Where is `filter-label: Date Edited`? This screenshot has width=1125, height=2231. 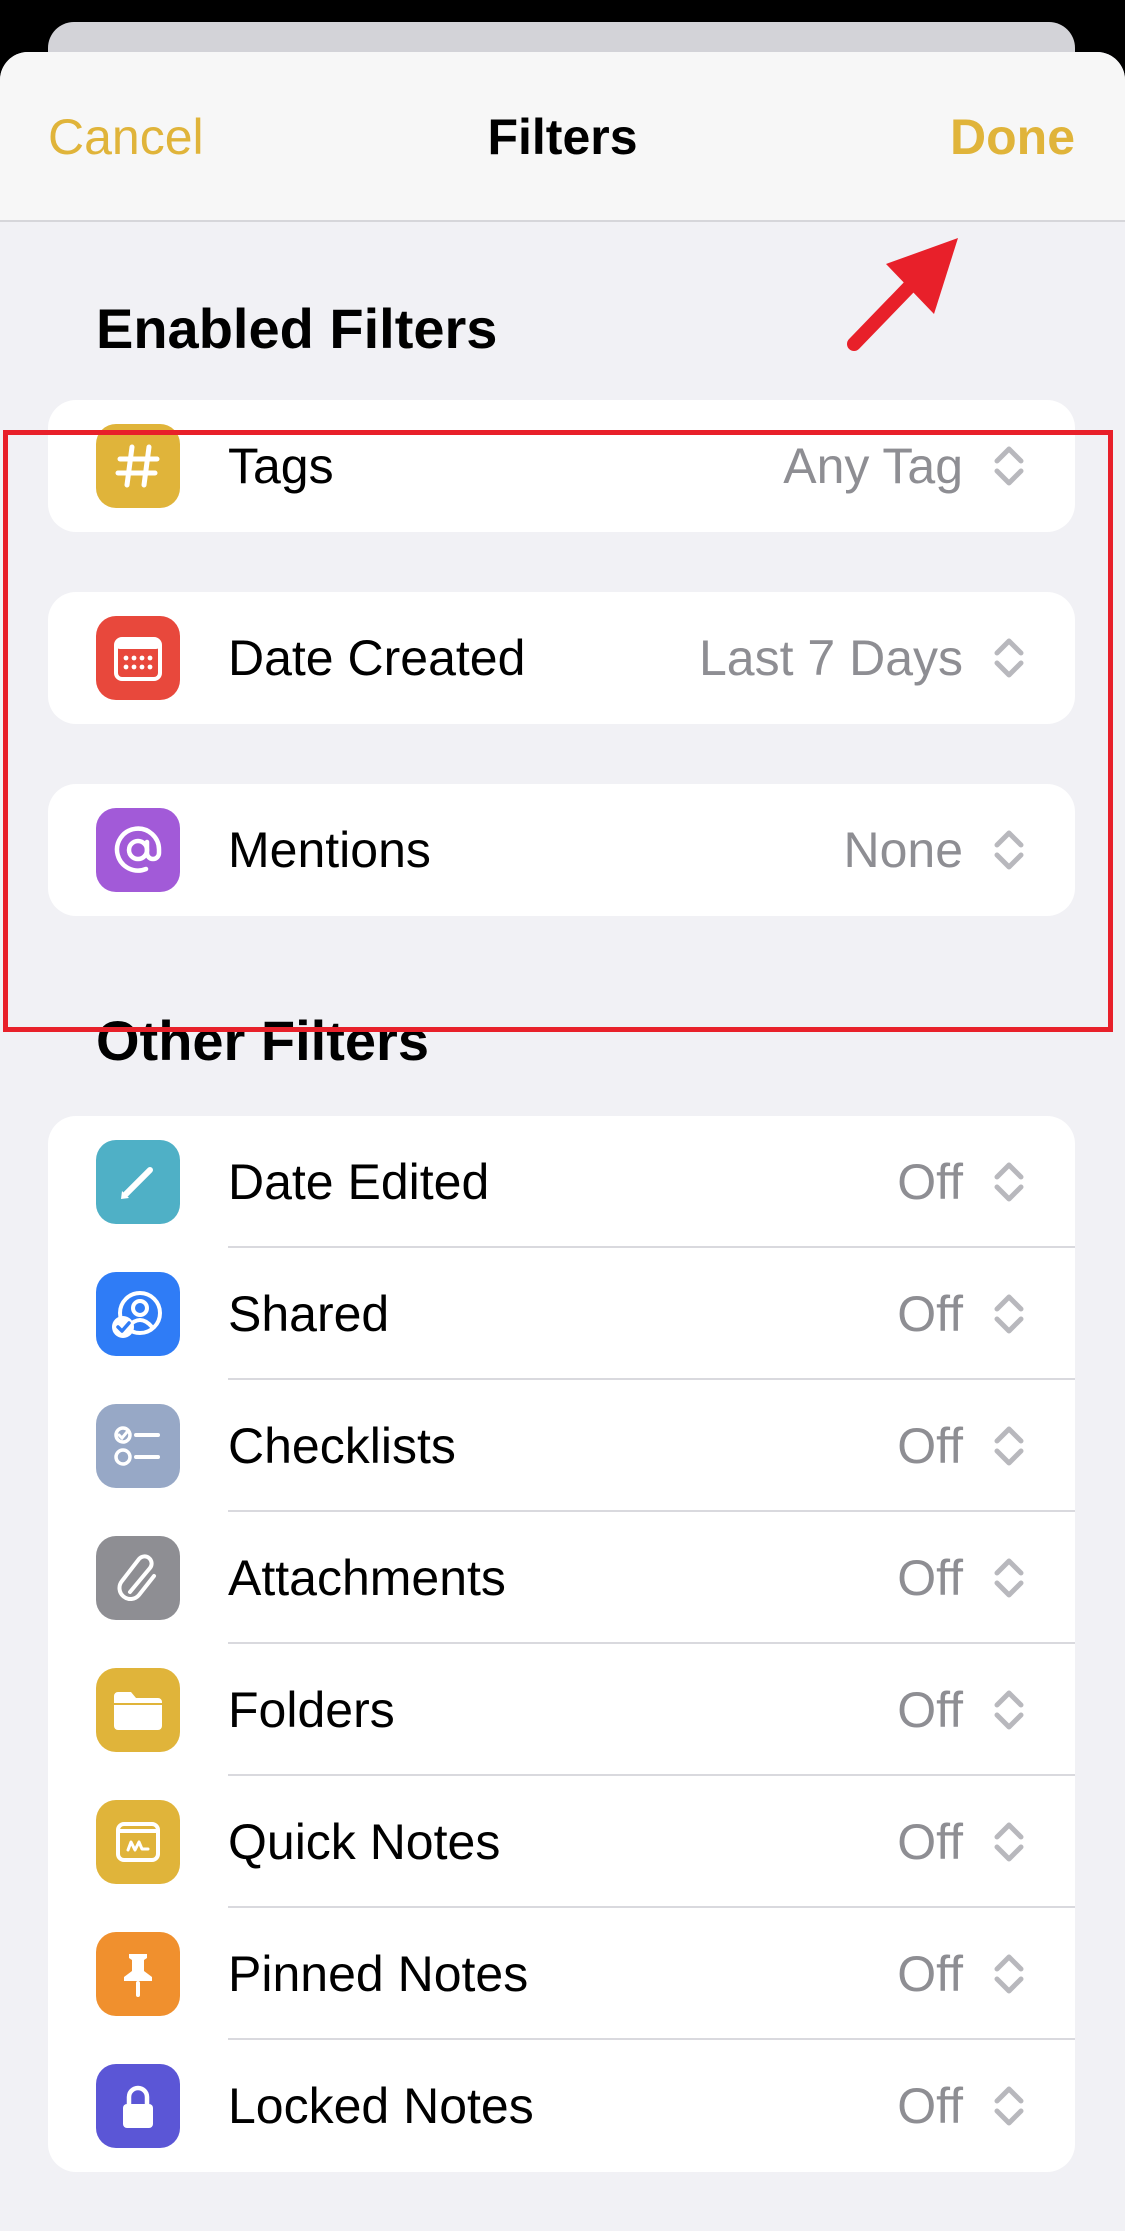 filter-label: Date Edited is located at coordinates (359, 1182).